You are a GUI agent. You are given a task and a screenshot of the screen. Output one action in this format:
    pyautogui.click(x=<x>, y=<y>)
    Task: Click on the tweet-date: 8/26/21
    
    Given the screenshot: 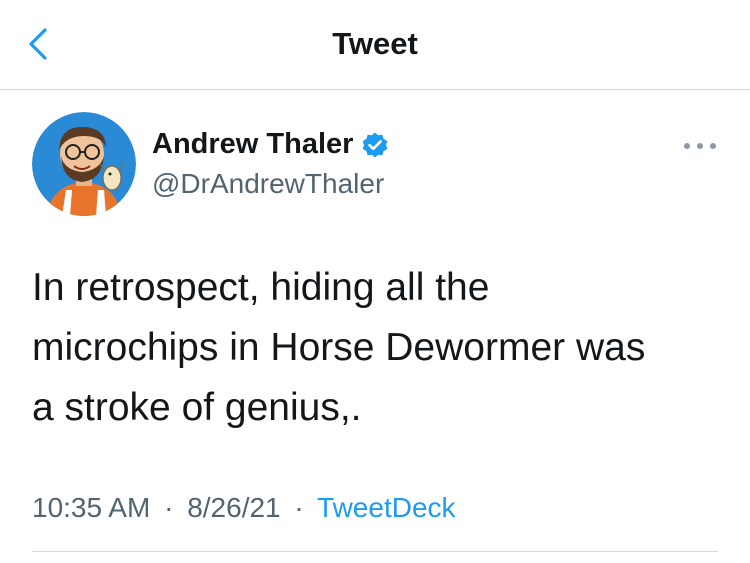 What is the action you would take?
    pyautogui.click(x=234, y=507)
    